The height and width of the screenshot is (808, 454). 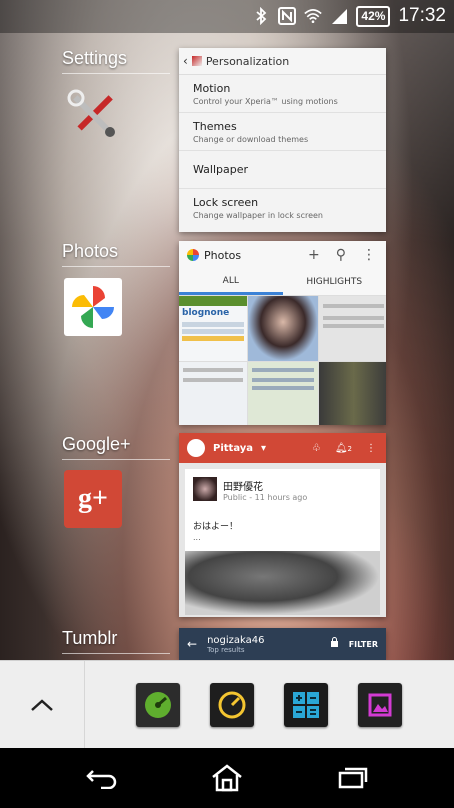 I want to click on settings-item-subtitle: Change or download themes, so click(x=251, y=139).